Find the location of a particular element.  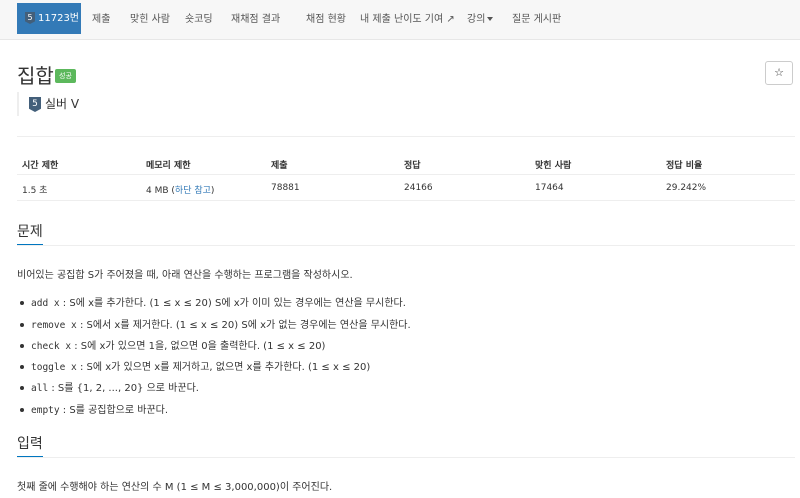

submissions-value: 78881 is located at coordinates (285, 188).